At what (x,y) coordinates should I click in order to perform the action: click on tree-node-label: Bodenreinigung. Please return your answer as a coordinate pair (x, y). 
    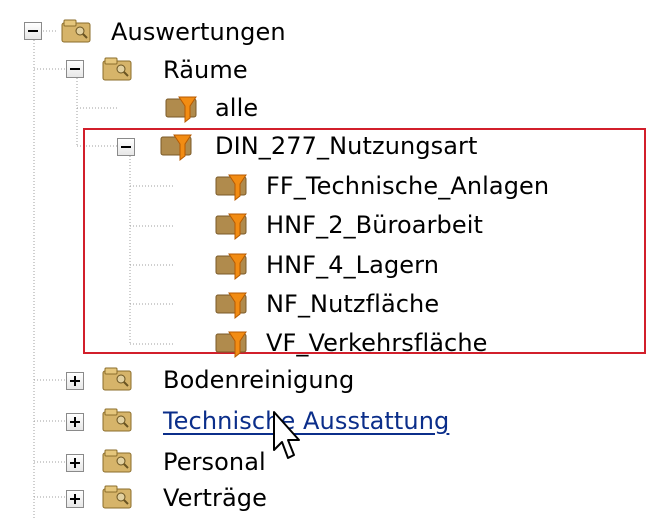
    Looking at the image, I should click on (259, 380).